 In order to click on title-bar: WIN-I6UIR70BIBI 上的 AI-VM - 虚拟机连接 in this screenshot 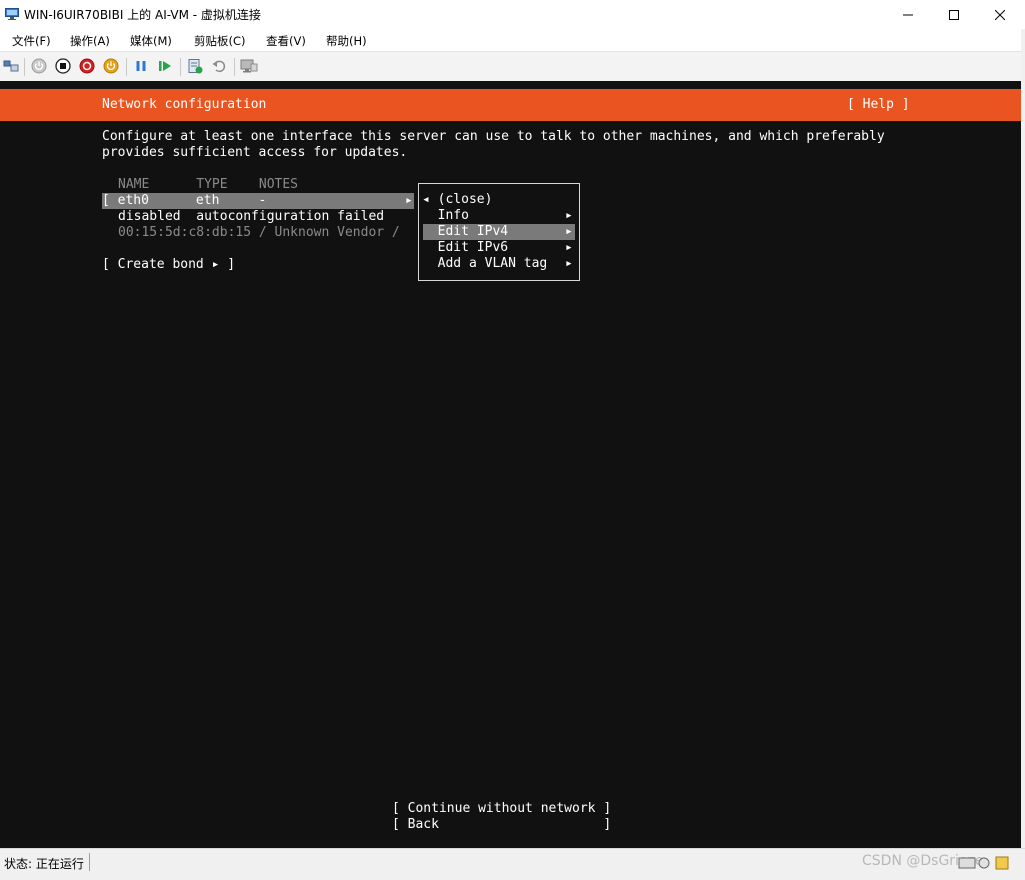, I will do `click(512, 14)`.